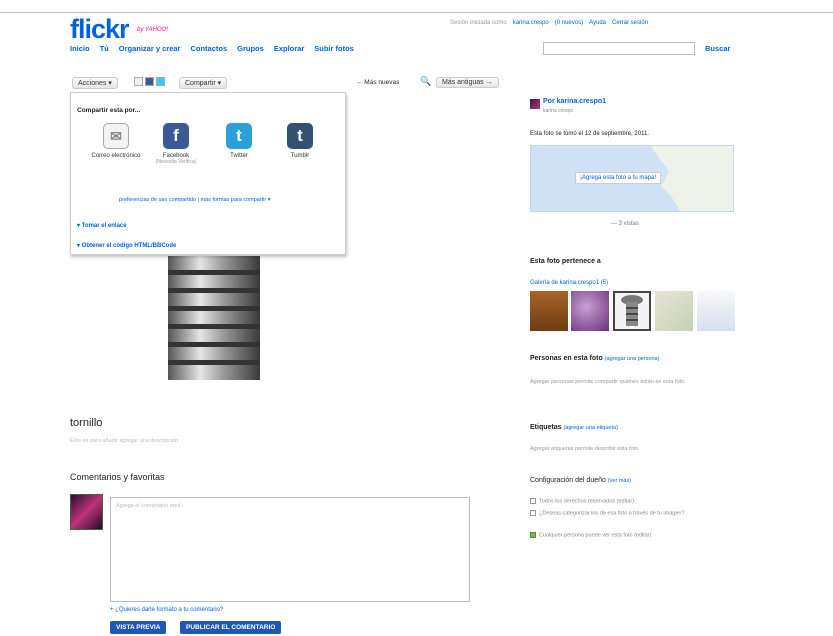  What do you see at coordinates (95, 83) in the screenshot?
I see `acciones-button: Acciones ▾` at bounding box center [95, 83].